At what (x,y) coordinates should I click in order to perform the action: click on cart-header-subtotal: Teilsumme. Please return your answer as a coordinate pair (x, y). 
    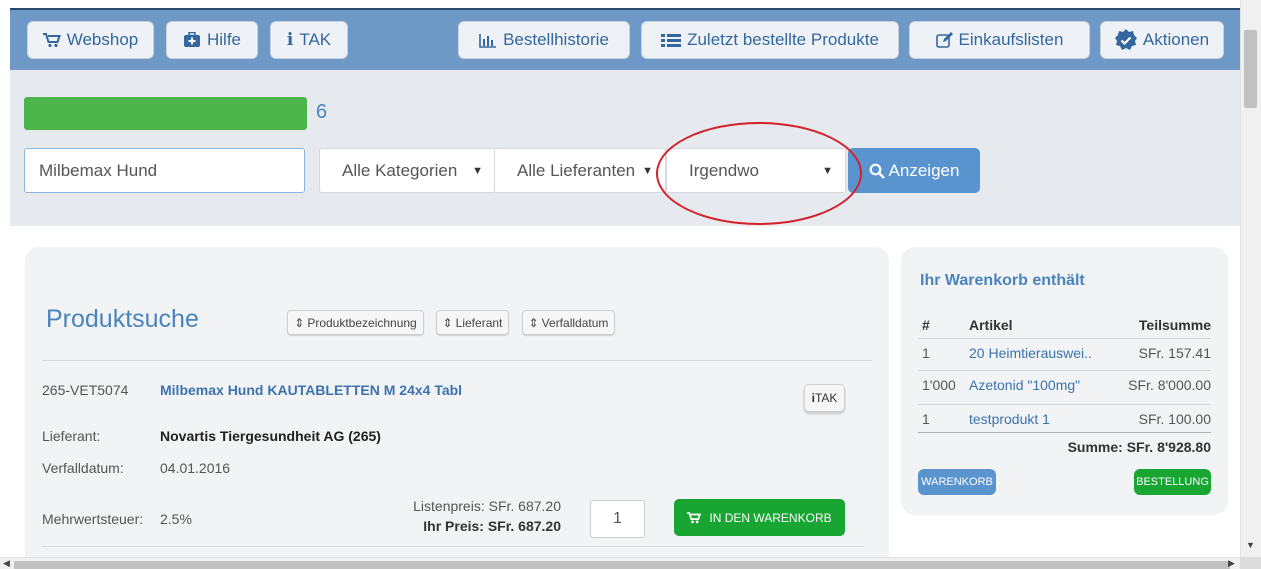
    Looking at the image, I should click on (1174, 325).